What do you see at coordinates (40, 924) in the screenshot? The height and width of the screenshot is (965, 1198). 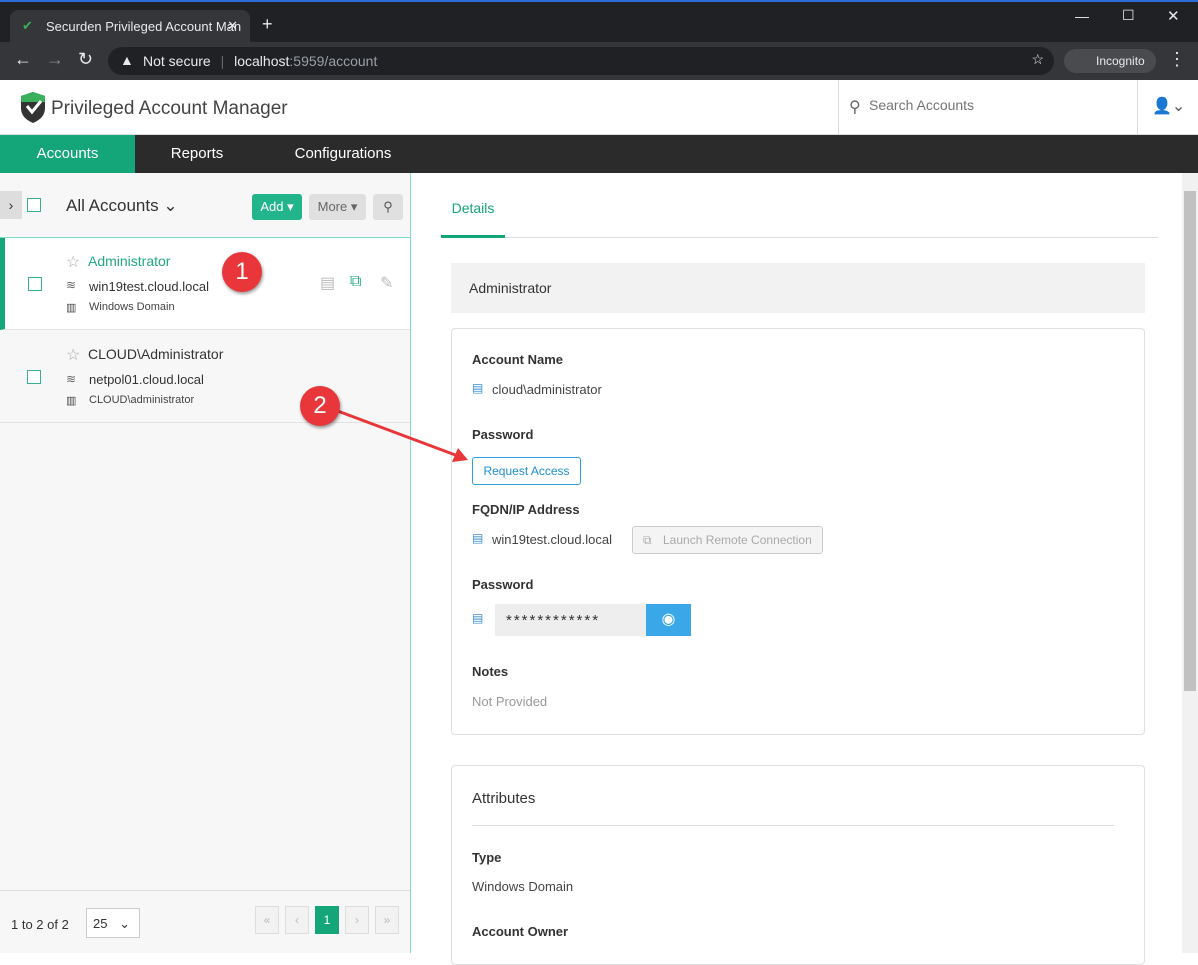 I see `record-count: 1 to 2 of 2` at bounding box center [40, 924].